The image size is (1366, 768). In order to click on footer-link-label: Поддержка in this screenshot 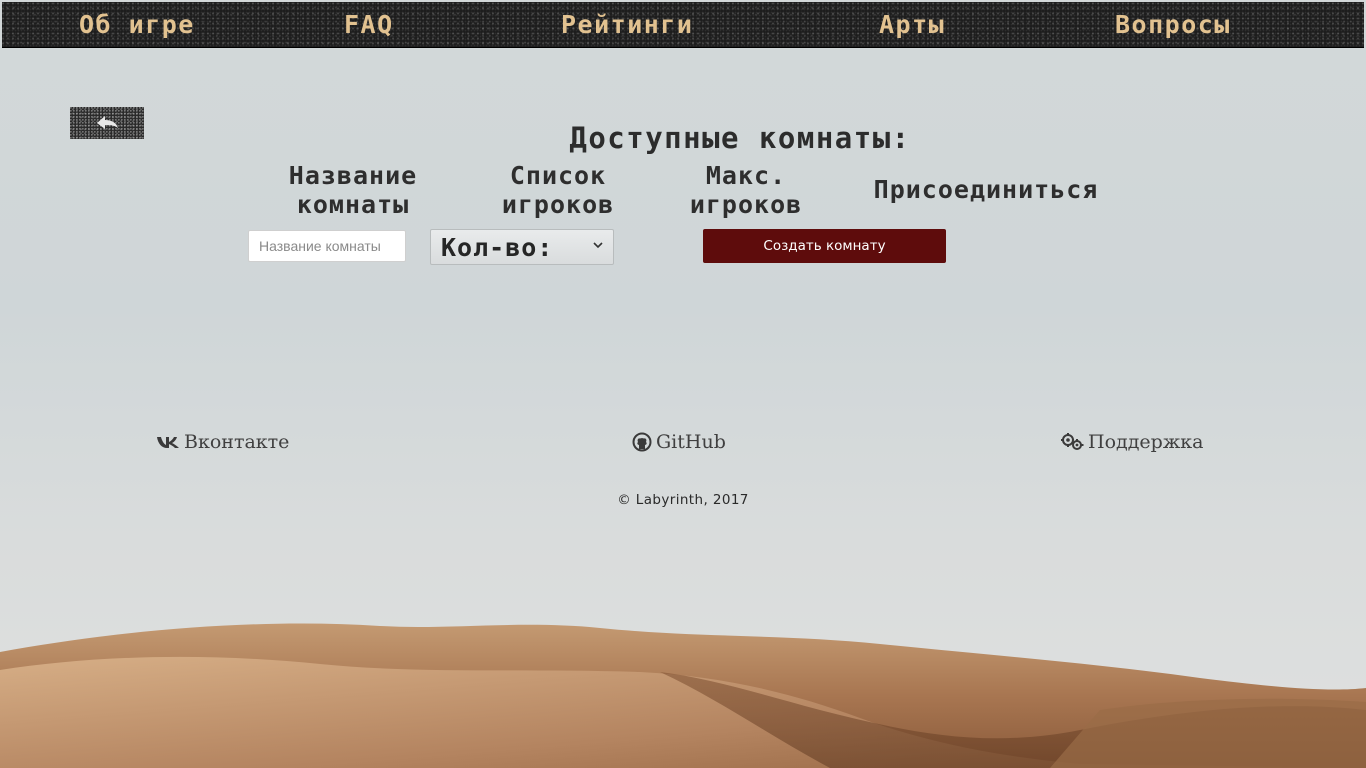, I will do `click(1146, 442)`.